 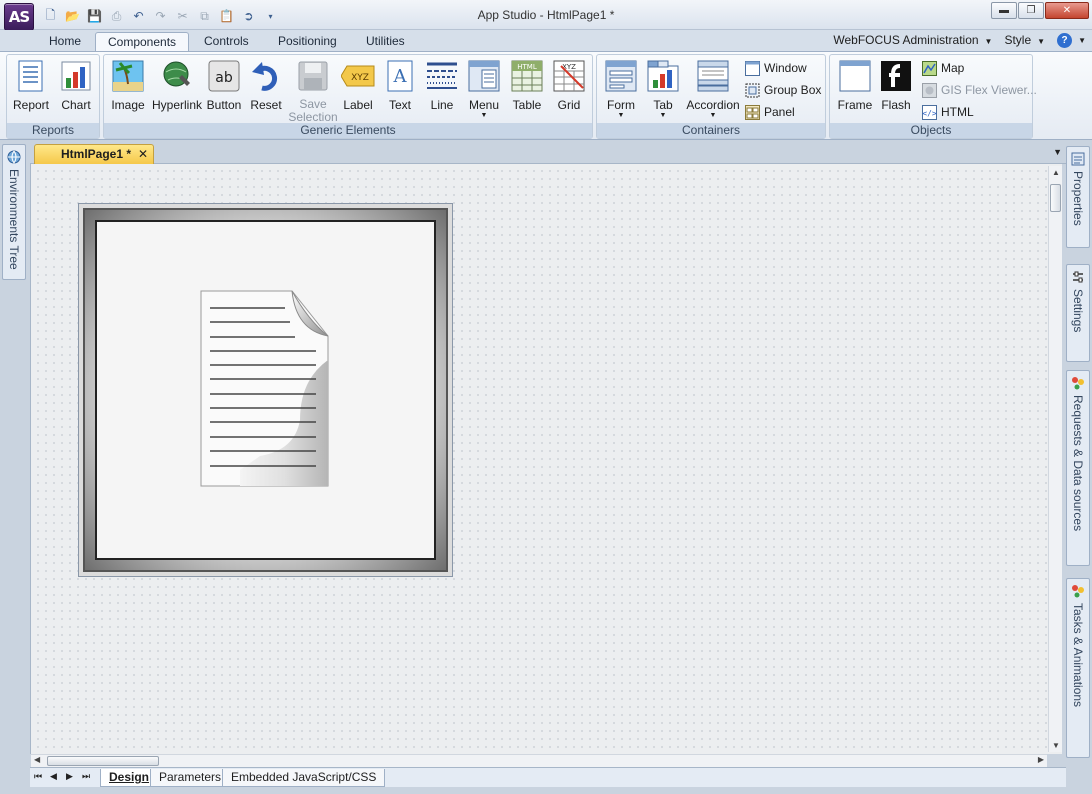 I want to click on restore-button: ❐, so click(x=1031, y=10).